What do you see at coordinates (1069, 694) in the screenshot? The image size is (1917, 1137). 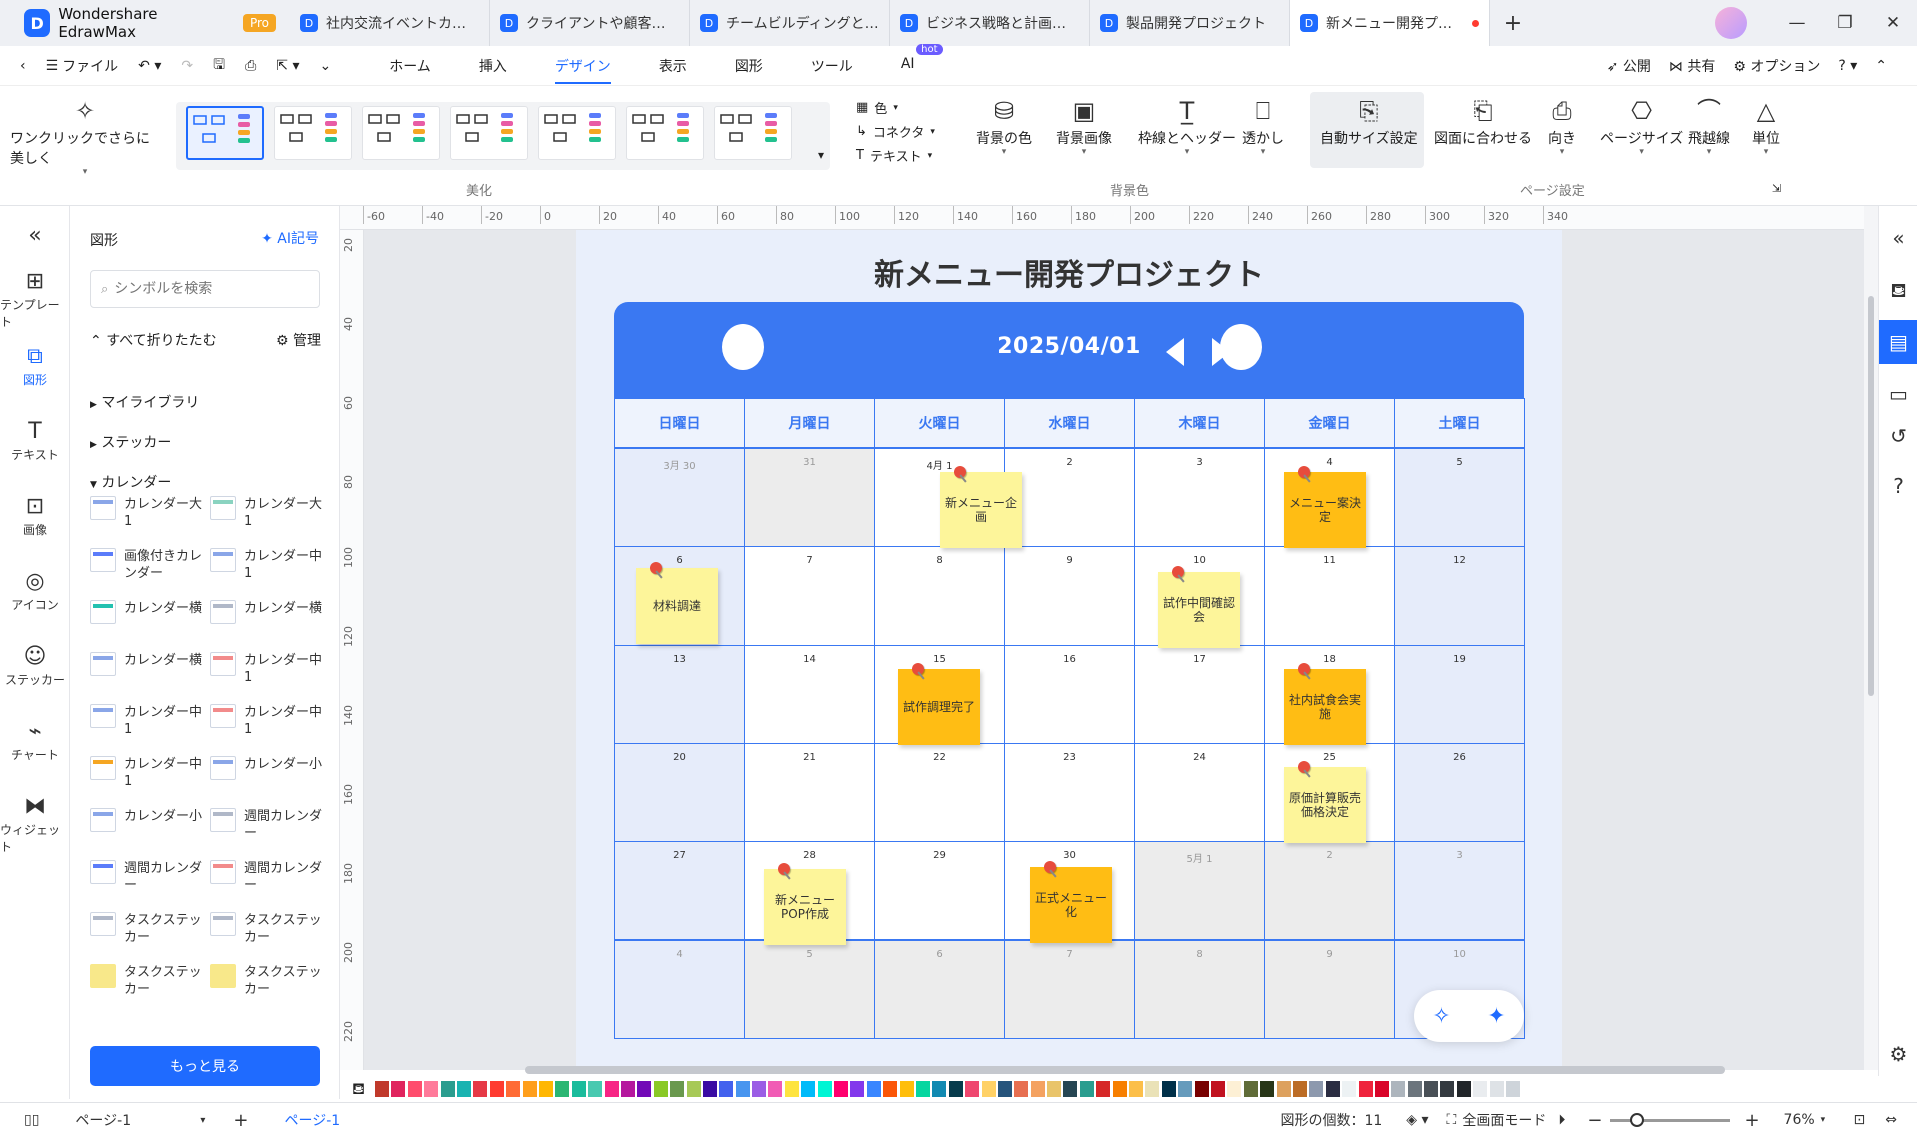 I see `calendar-day-cell: 16` at bounding box center [1069, 694].